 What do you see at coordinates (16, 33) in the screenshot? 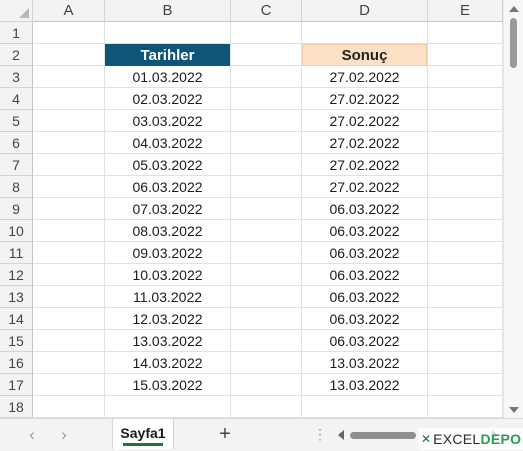
I see `row-header-1: 1` at bounding box center [16, 33].